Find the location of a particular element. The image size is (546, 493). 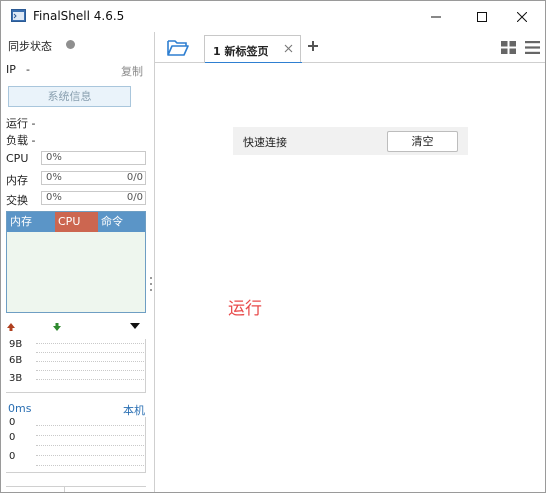

tab-new-tab: 1 新标签页 is located at coordinates (253, 49).